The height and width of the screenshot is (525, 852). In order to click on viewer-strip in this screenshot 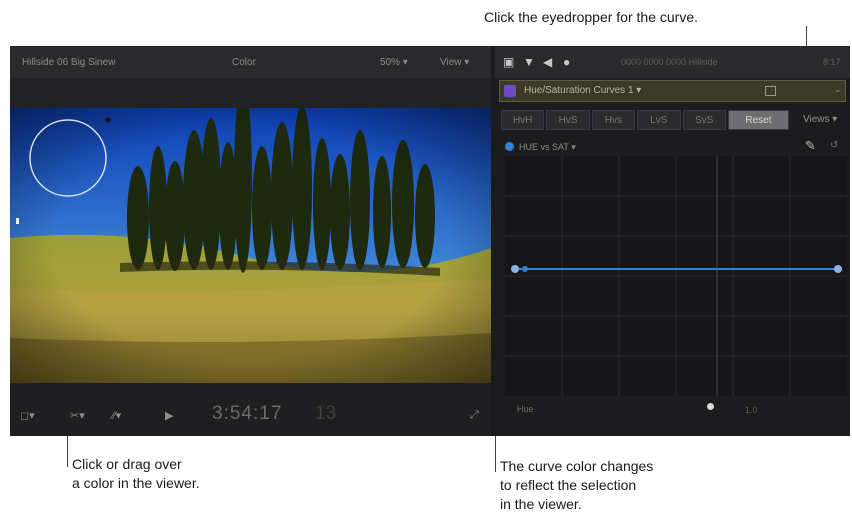, I will do `click(250, 93)`.